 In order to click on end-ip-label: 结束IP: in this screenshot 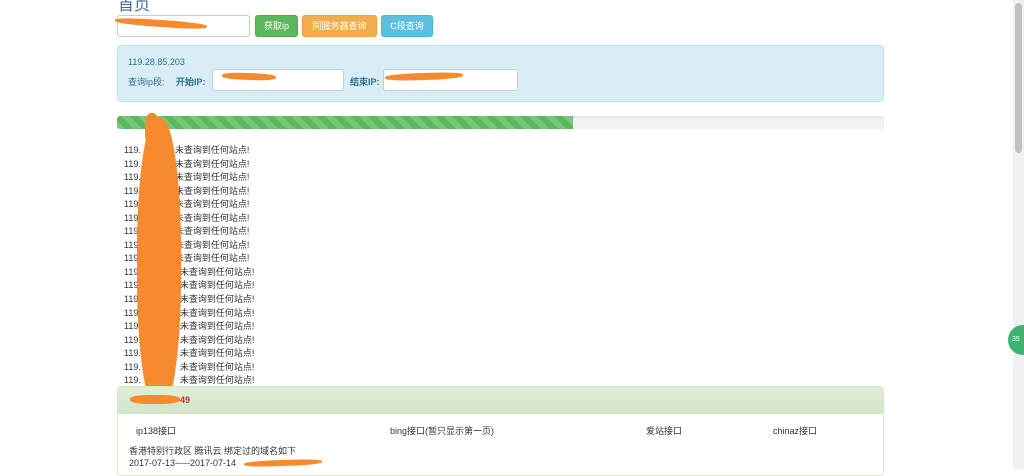, I will do `click(365, 82)`.